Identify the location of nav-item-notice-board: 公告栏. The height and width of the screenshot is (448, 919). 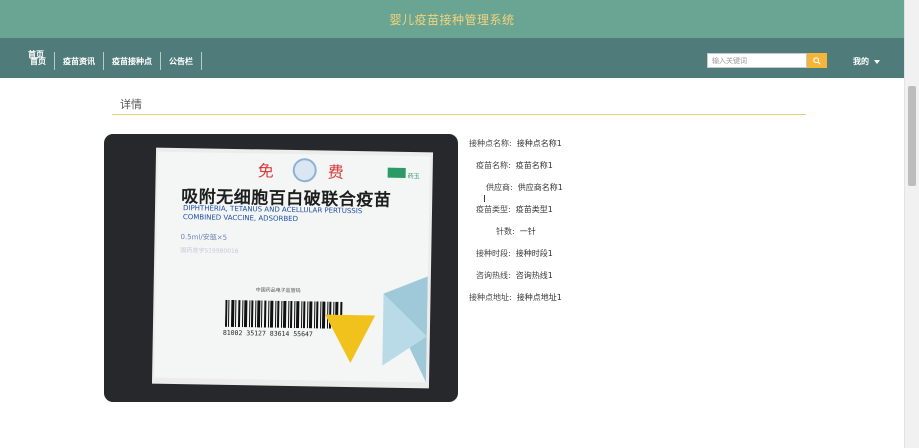
(181, 61).